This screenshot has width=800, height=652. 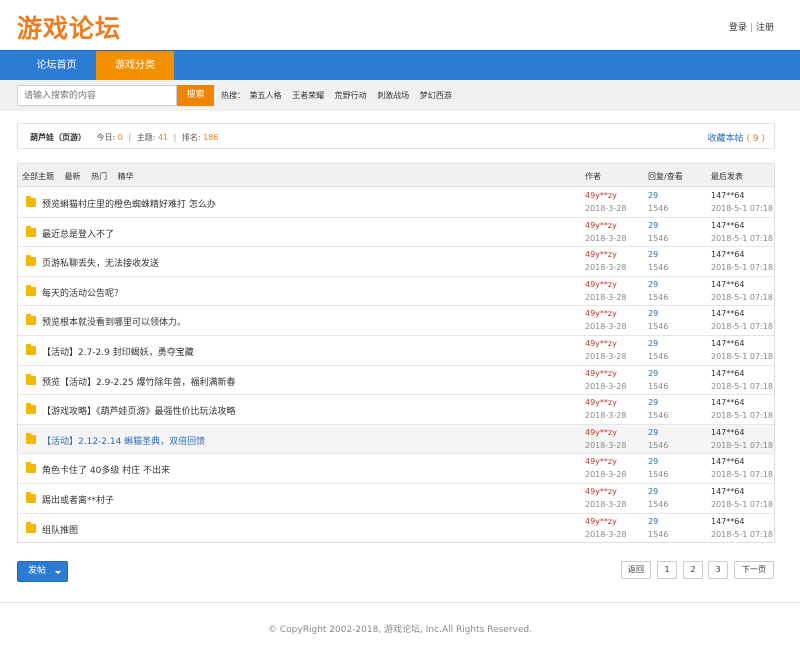 What do you see at coordinates (78, 499) in the screenshot?
I see `thread-title: 踢出或者离**村子` at bounding box center [78, 499].